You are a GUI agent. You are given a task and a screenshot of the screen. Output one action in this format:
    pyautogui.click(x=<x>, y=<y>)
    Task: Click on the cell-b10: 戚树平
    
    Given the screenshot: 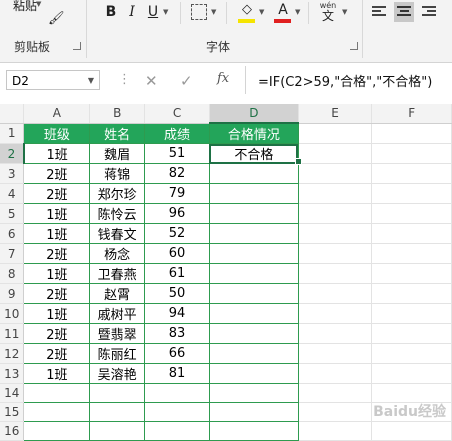 What is the action you would take?
    pyautogui.click(x=117, y=313)
    